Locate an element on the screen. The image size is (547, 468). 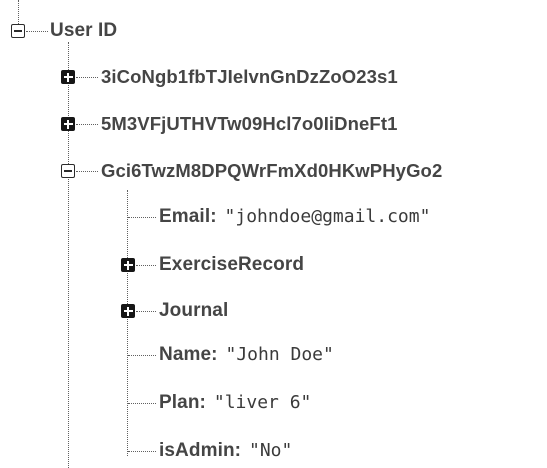
expand-exercise-record-icon is located at coordinates (128, 265).